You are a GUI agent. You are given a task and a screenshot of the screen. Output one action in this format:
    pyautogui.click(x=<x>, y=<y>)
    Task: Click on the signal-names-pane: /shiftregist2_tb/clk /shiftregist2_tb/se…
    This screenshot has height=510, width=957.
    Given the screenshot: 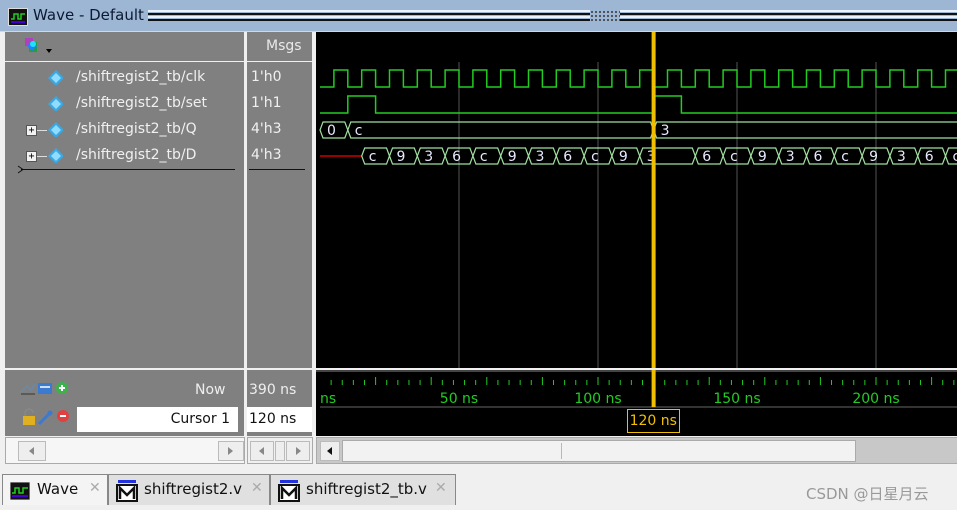 What is the action you would take?
    pyautogui.click(x=130, y=215)
    